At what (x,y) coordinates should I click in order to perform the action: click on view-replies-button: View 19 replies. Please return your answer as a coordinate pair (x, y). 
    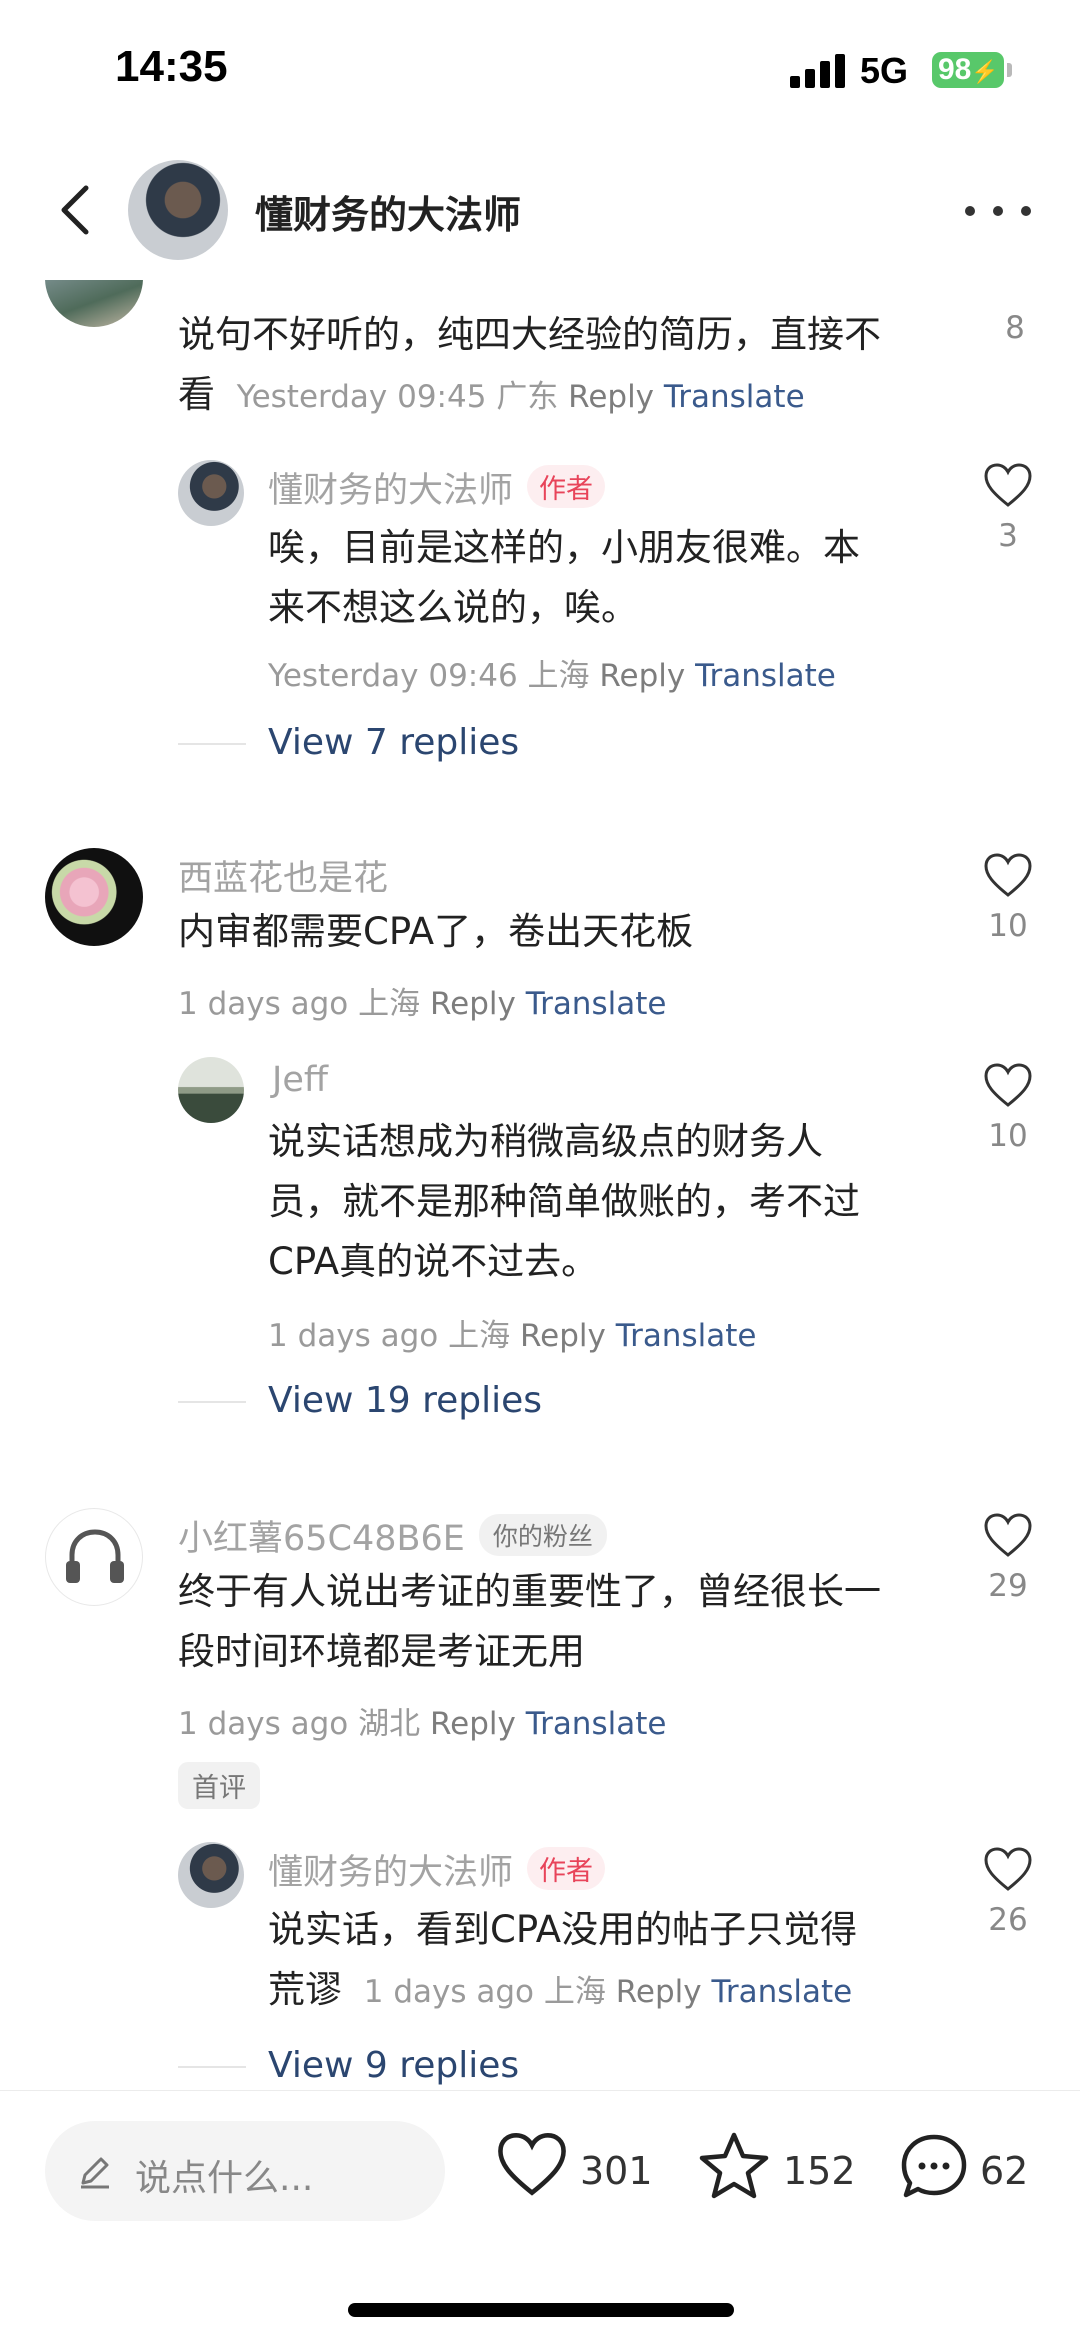
    Looking at the image, I should click on (405, 1400).